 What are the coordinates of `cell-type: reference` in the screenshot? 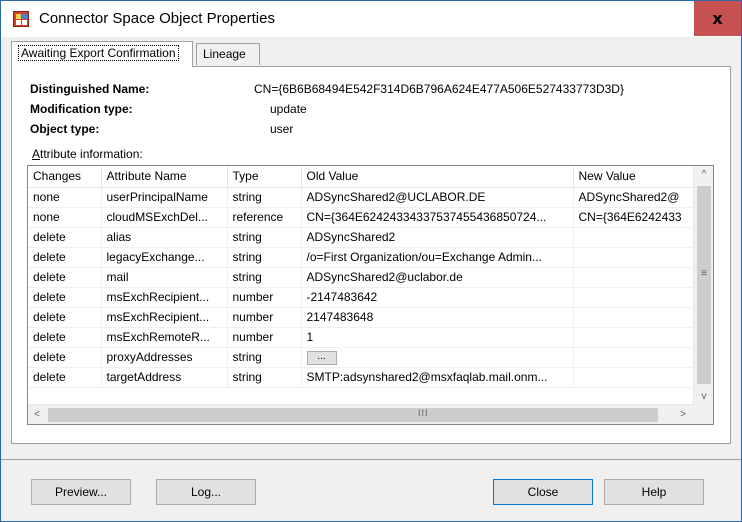 It's located at (264, 217).